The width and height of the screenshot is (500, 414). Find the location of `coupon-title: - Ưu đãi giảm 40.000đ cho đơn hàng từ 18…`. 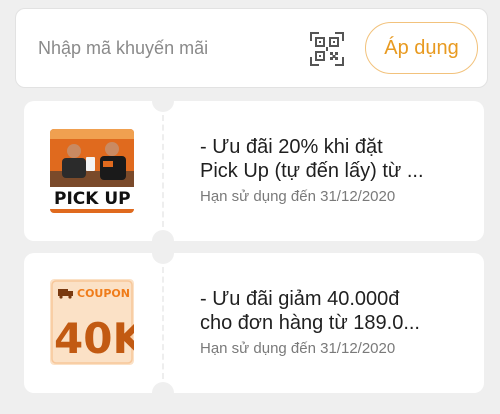

coupon-title: - Ưu đãi giảm 40.000đ cho đơn hàng từ 18… is located at coordinates (310, 311).